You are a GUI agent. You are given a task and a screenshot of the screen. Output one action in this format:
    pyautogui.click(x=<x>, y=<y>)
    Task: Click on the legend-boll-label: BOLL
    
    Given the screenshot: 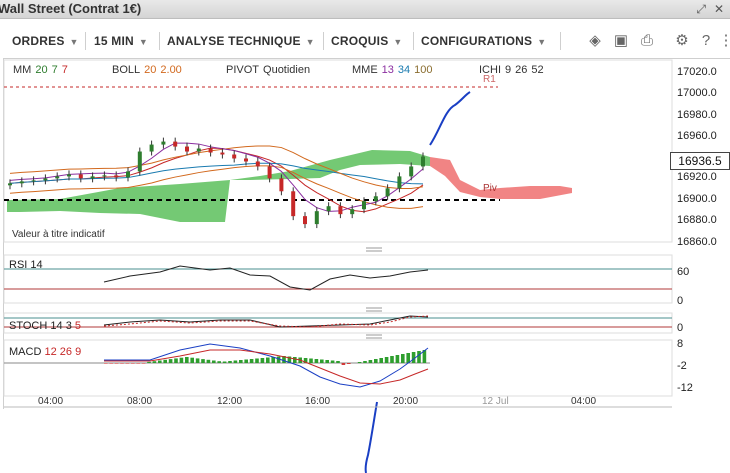 What is the action you would take?
    pyautogui.click(x=126, y=70)
    